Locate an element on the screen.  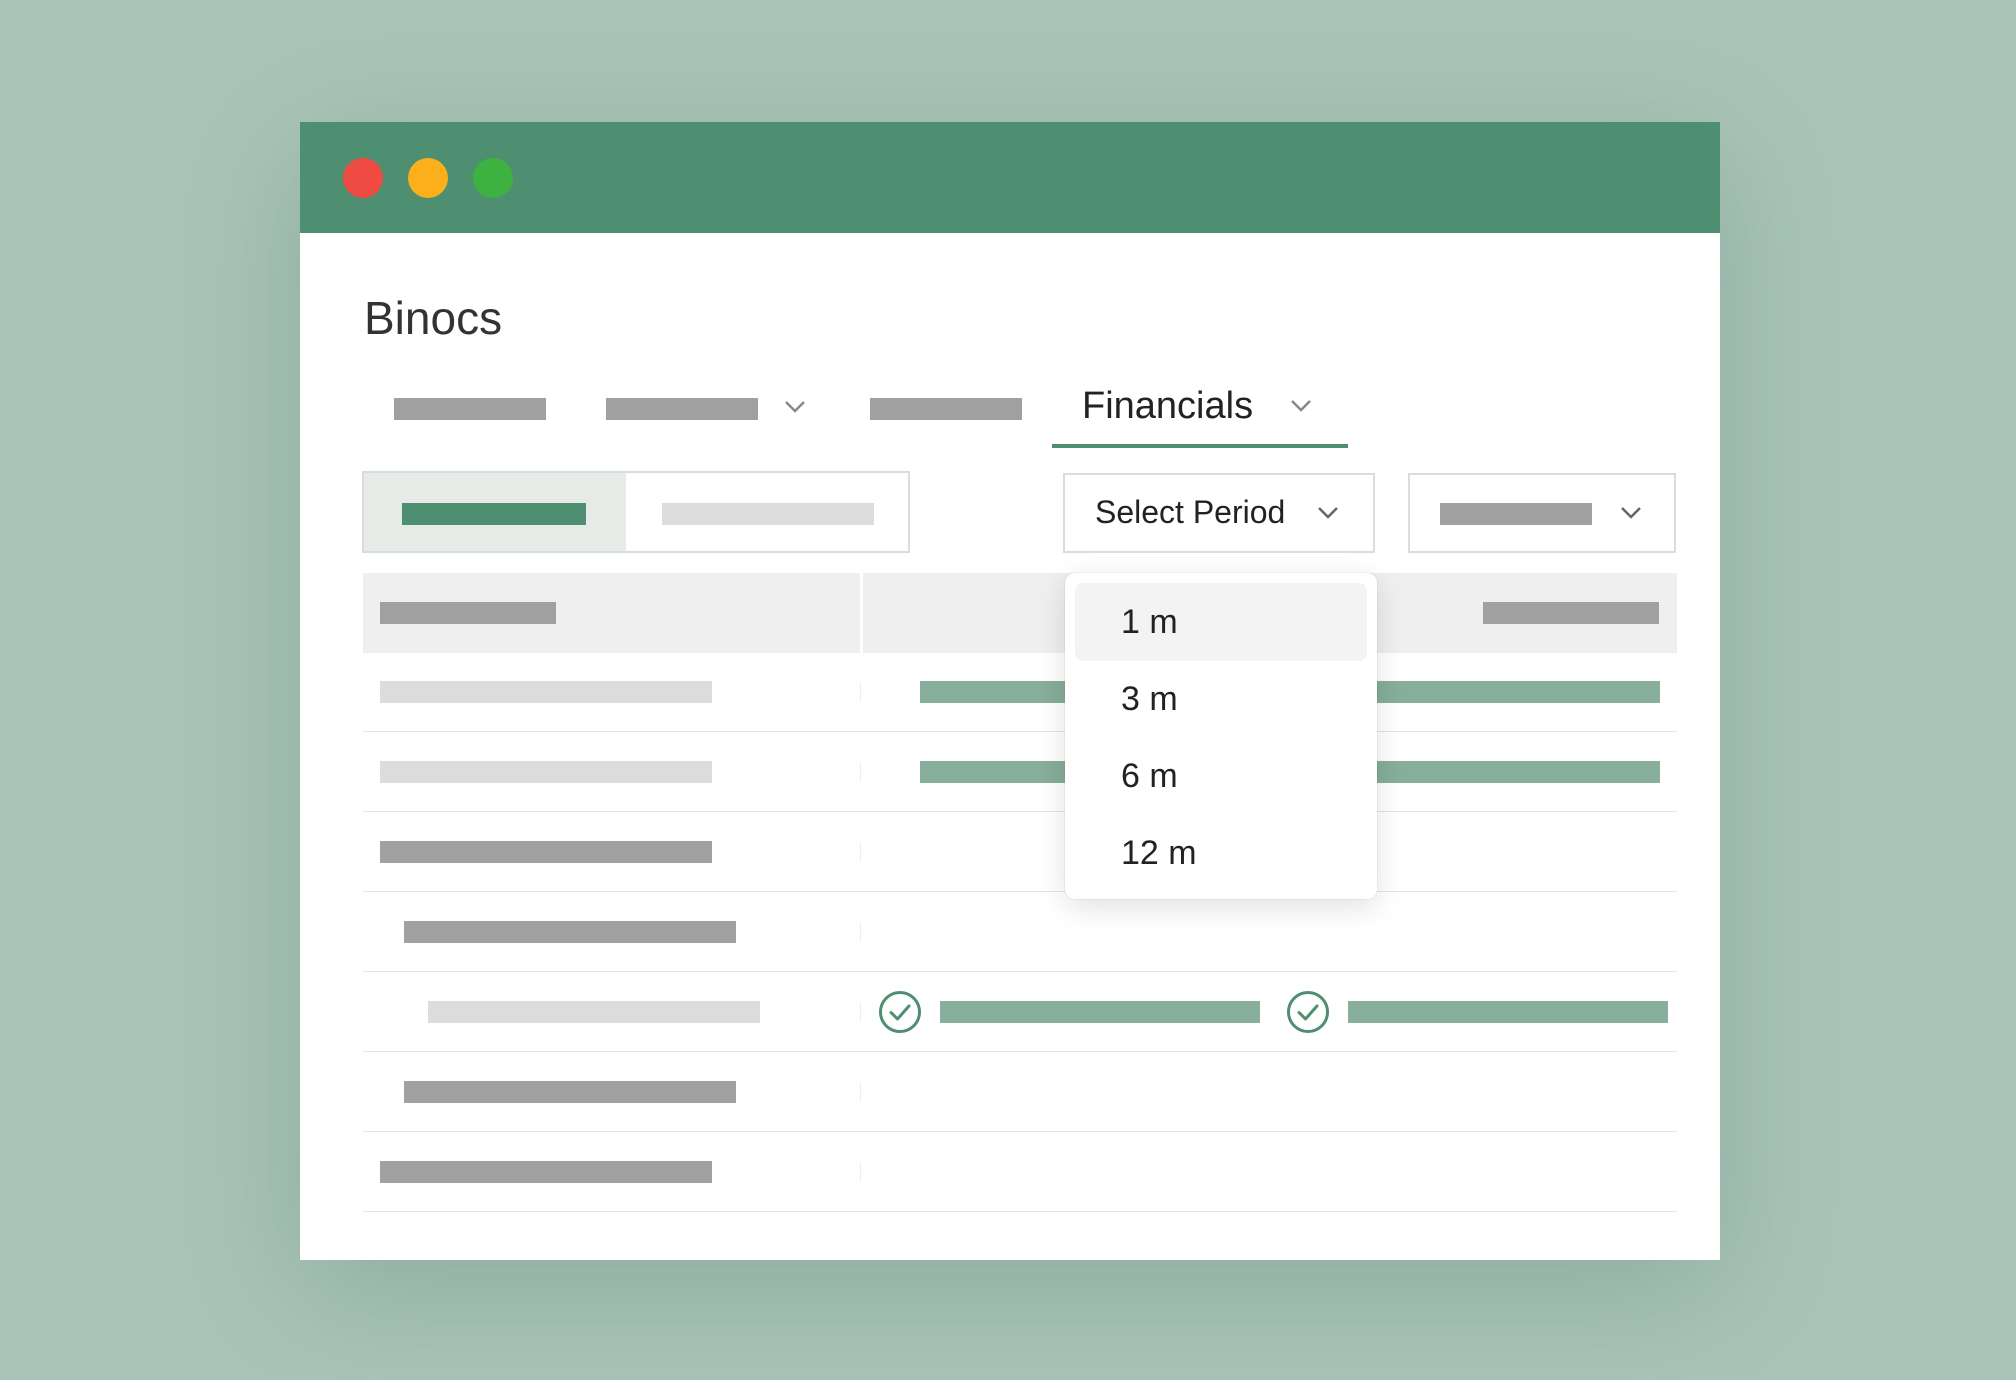
nav-tab-1-placeholder is located at coordinates (470, 409).